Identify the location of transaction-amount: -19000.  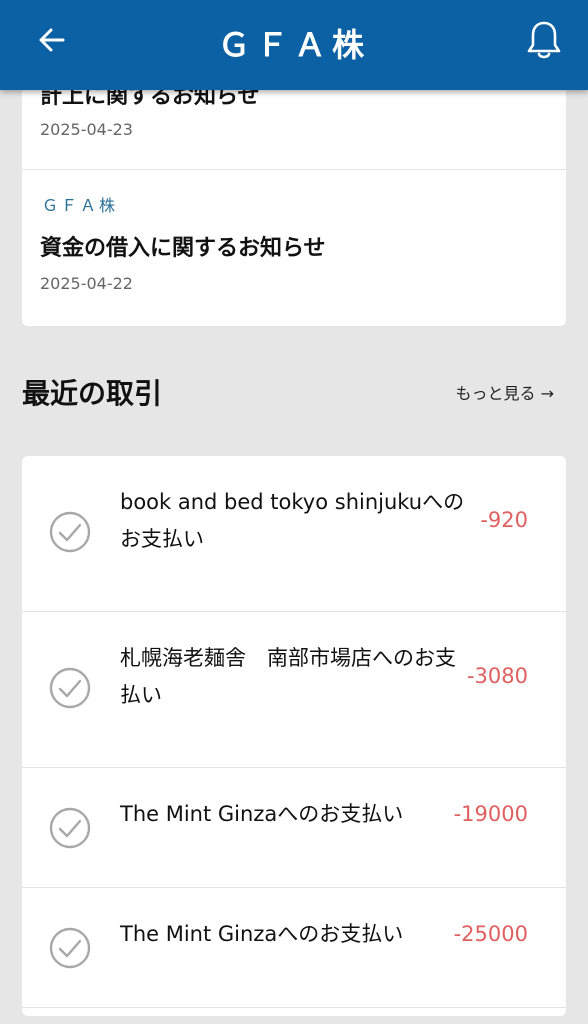
(490, 814).